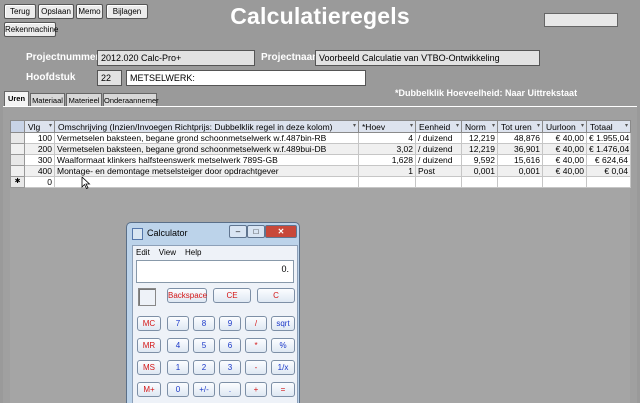 The height and width of the screenshot is (403, 640). I want to click on cell-tot-uren: 0,001, so click(520, 171).